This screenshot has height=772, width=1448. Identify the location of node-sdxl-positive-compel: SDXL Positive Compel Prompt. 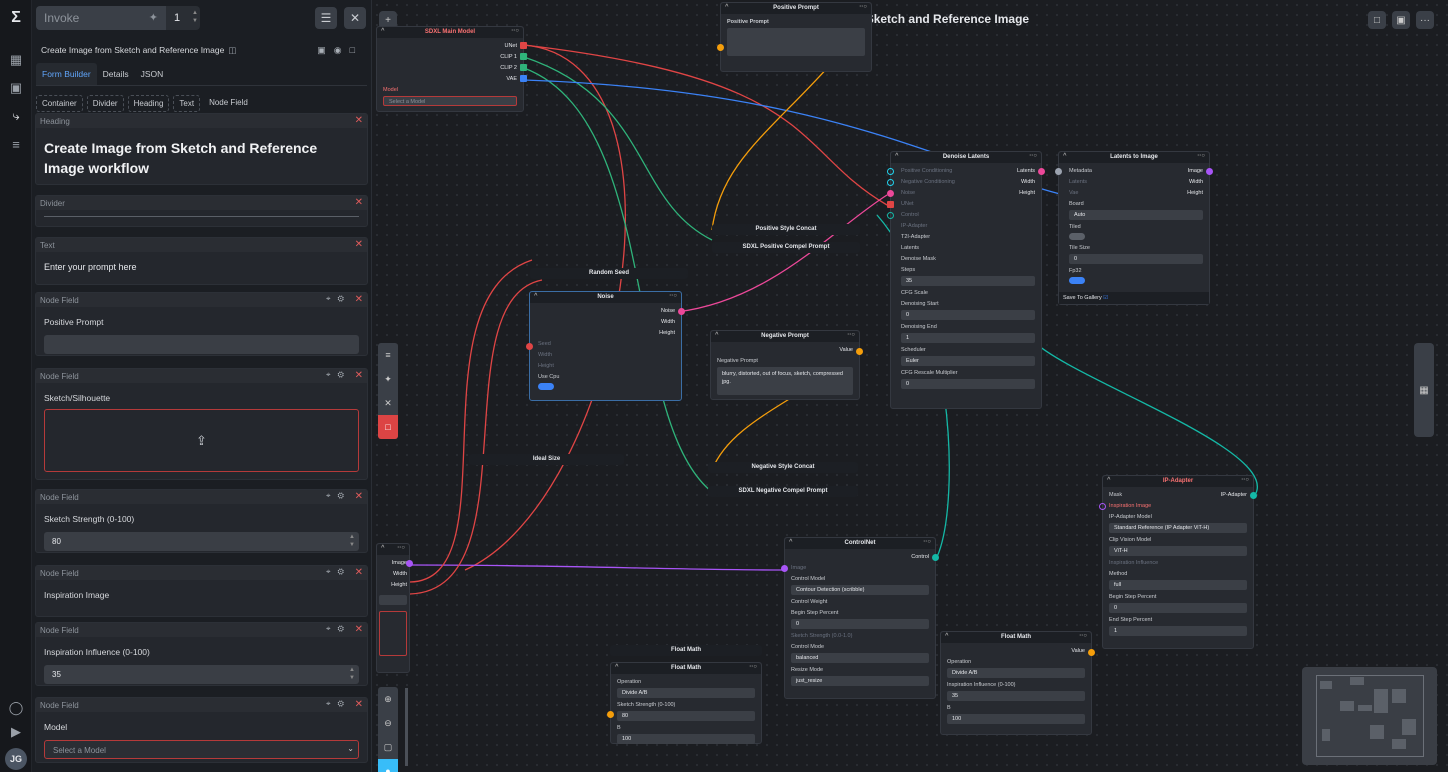
(786, 247).